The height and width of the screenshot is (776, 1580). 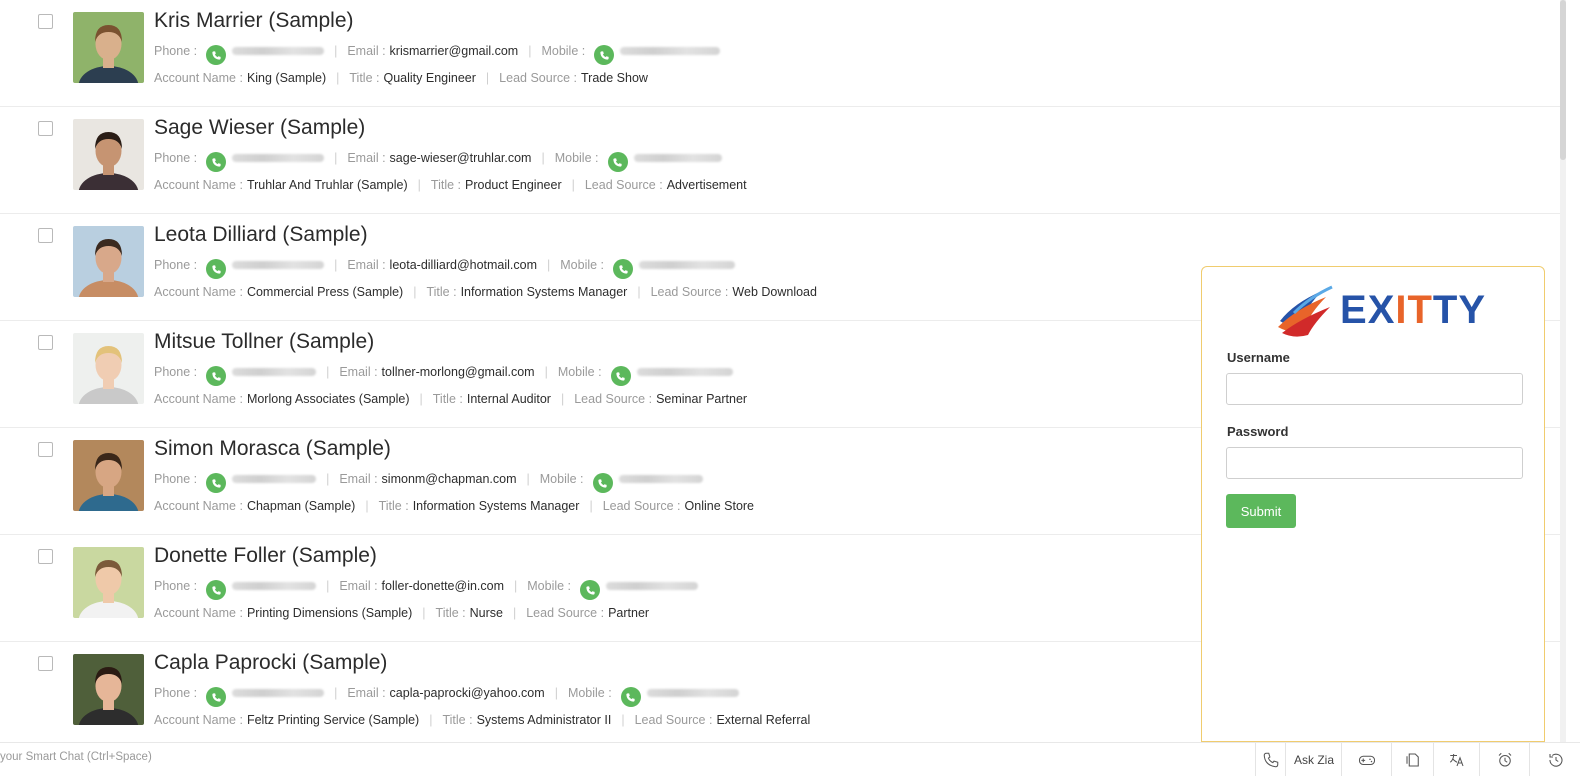 I want to click on email-value: leota-dilliard@hotmail.com, so click(x=463, y=265).